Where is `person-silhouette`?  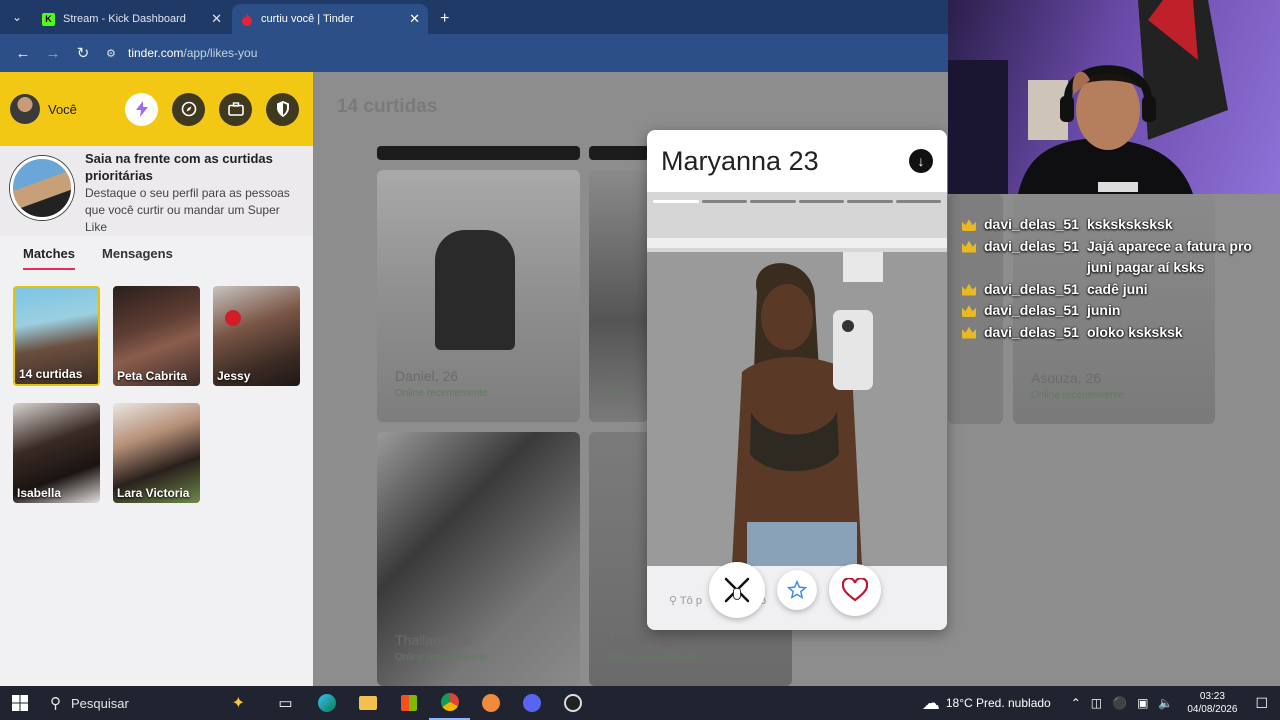 person-silhouette is located at coordinates (475, 290).